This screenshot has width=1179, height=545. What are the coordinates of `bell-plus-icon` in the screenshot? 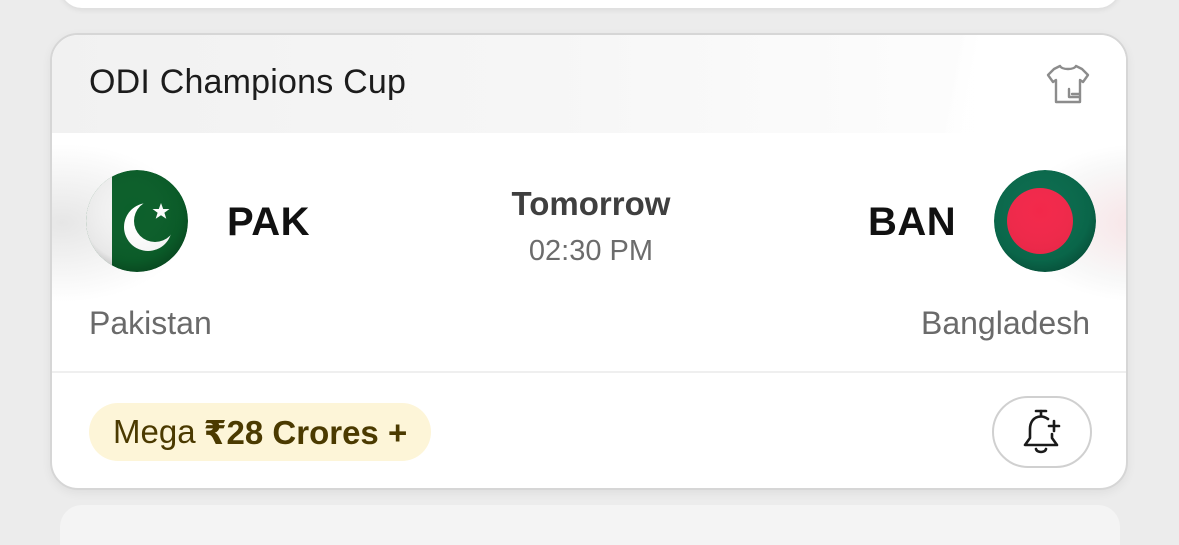 It's located at (1042, 431).